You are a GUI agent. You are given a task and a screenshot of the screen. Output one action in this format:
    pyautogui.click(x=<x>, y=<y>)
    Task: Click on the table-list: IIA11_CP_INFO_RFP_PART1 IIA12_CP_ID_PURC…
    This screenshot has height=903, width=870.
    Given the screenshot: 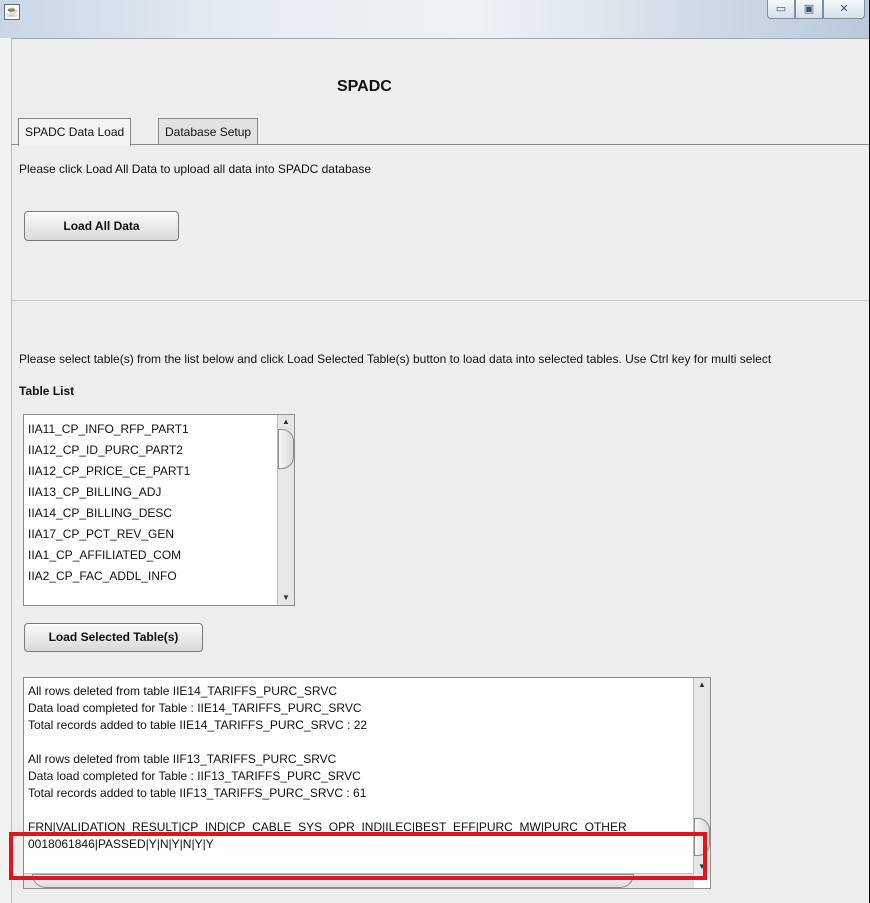 What is the action you would take?
    pyautogui.click(x=159, y=510)
    